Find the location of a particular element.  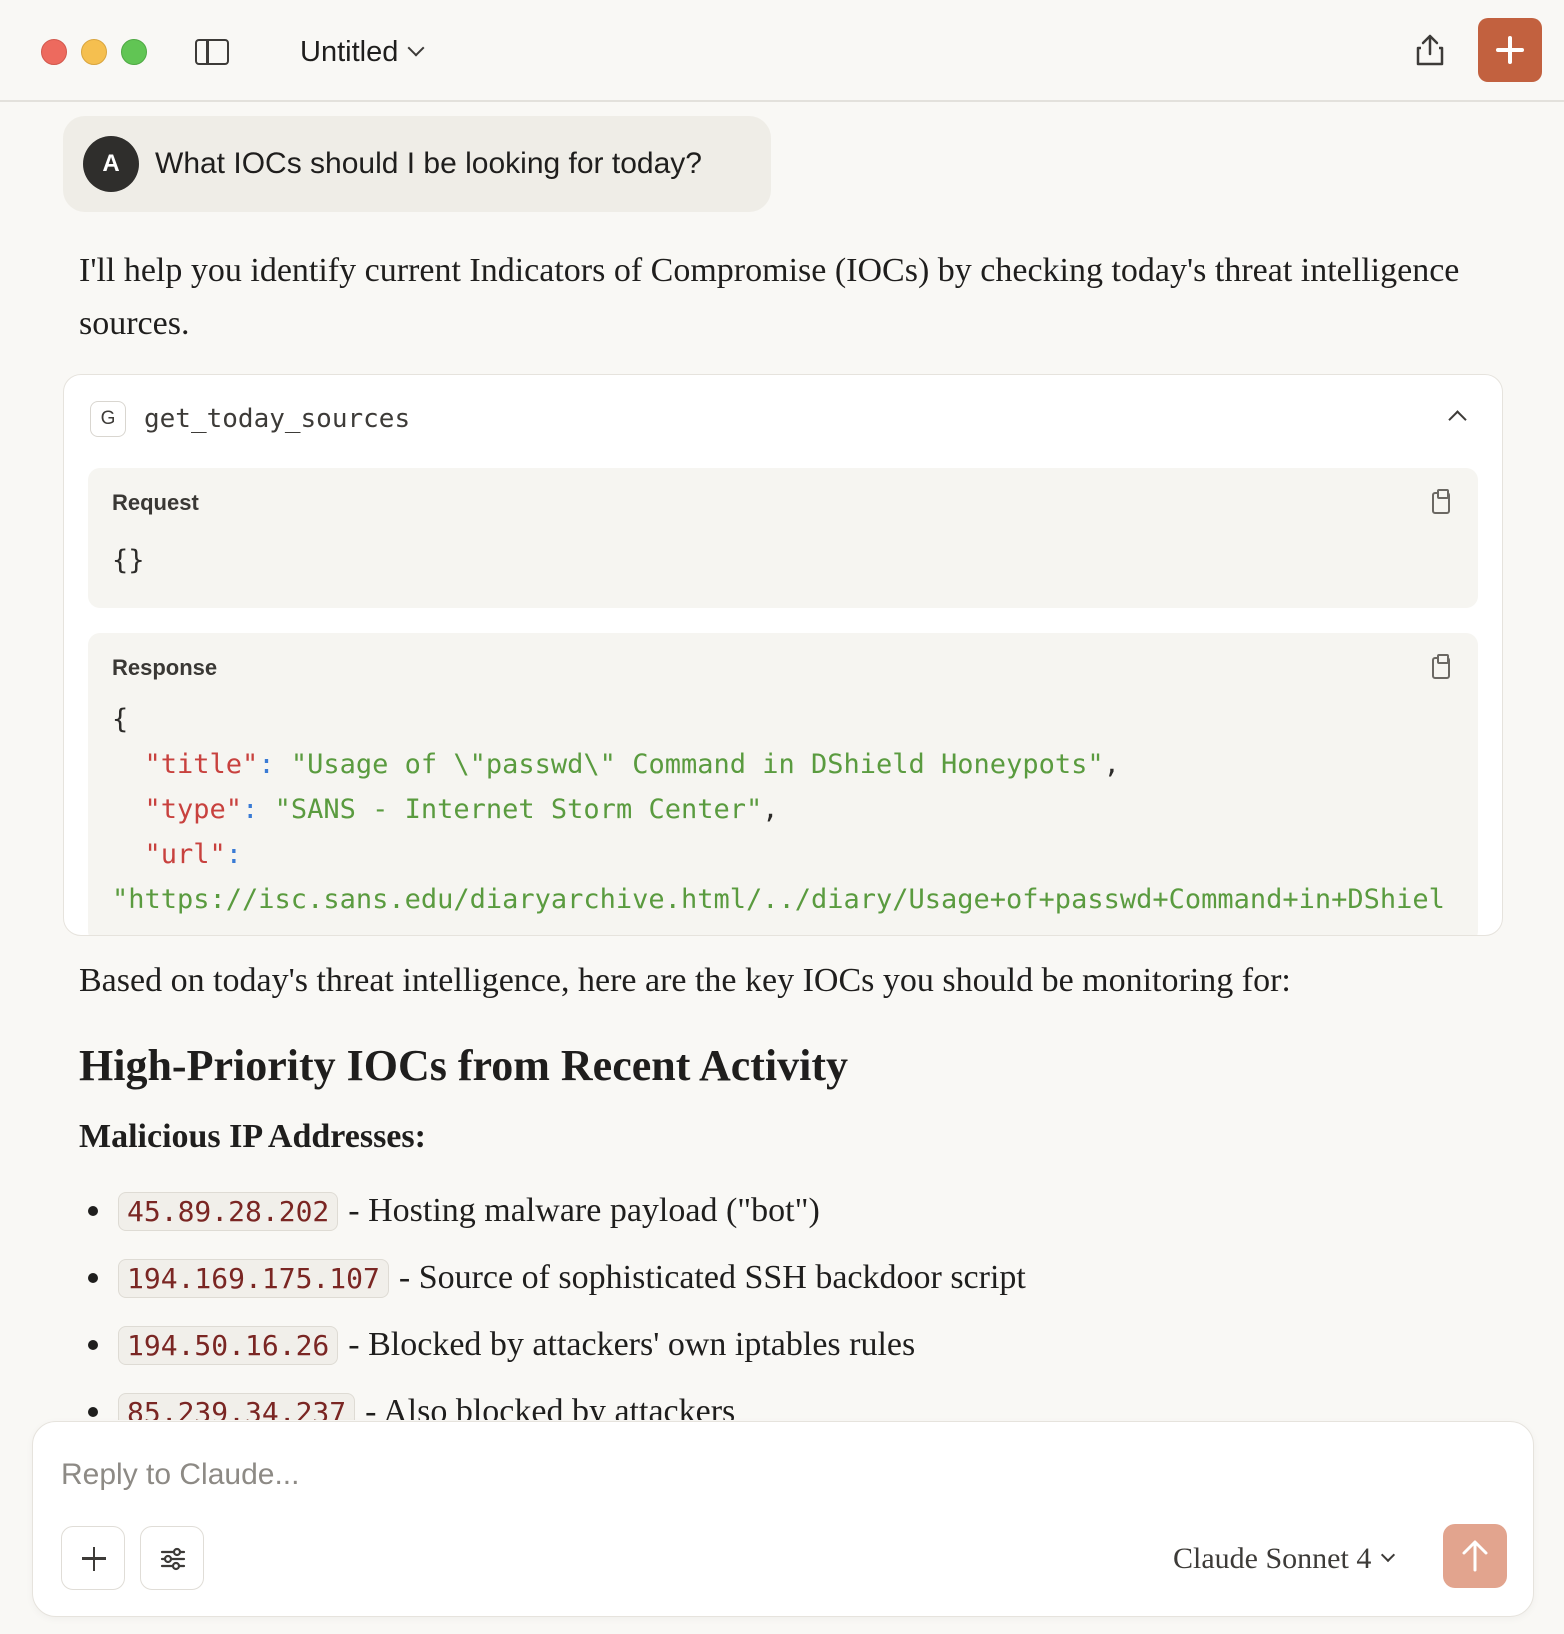

tools-button is located at coordinates (172, 1558).